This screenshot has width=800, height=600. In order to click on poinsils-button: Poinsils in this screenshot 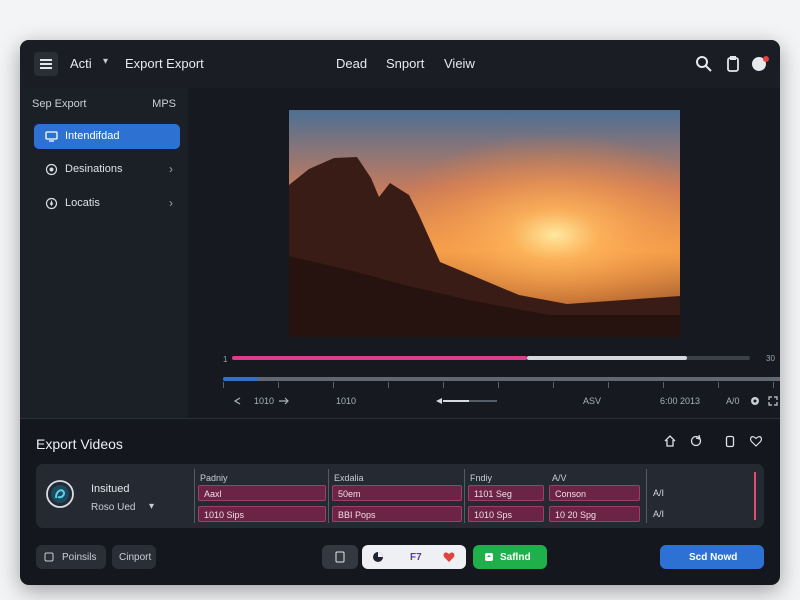, I will do `click(71, 557)`.